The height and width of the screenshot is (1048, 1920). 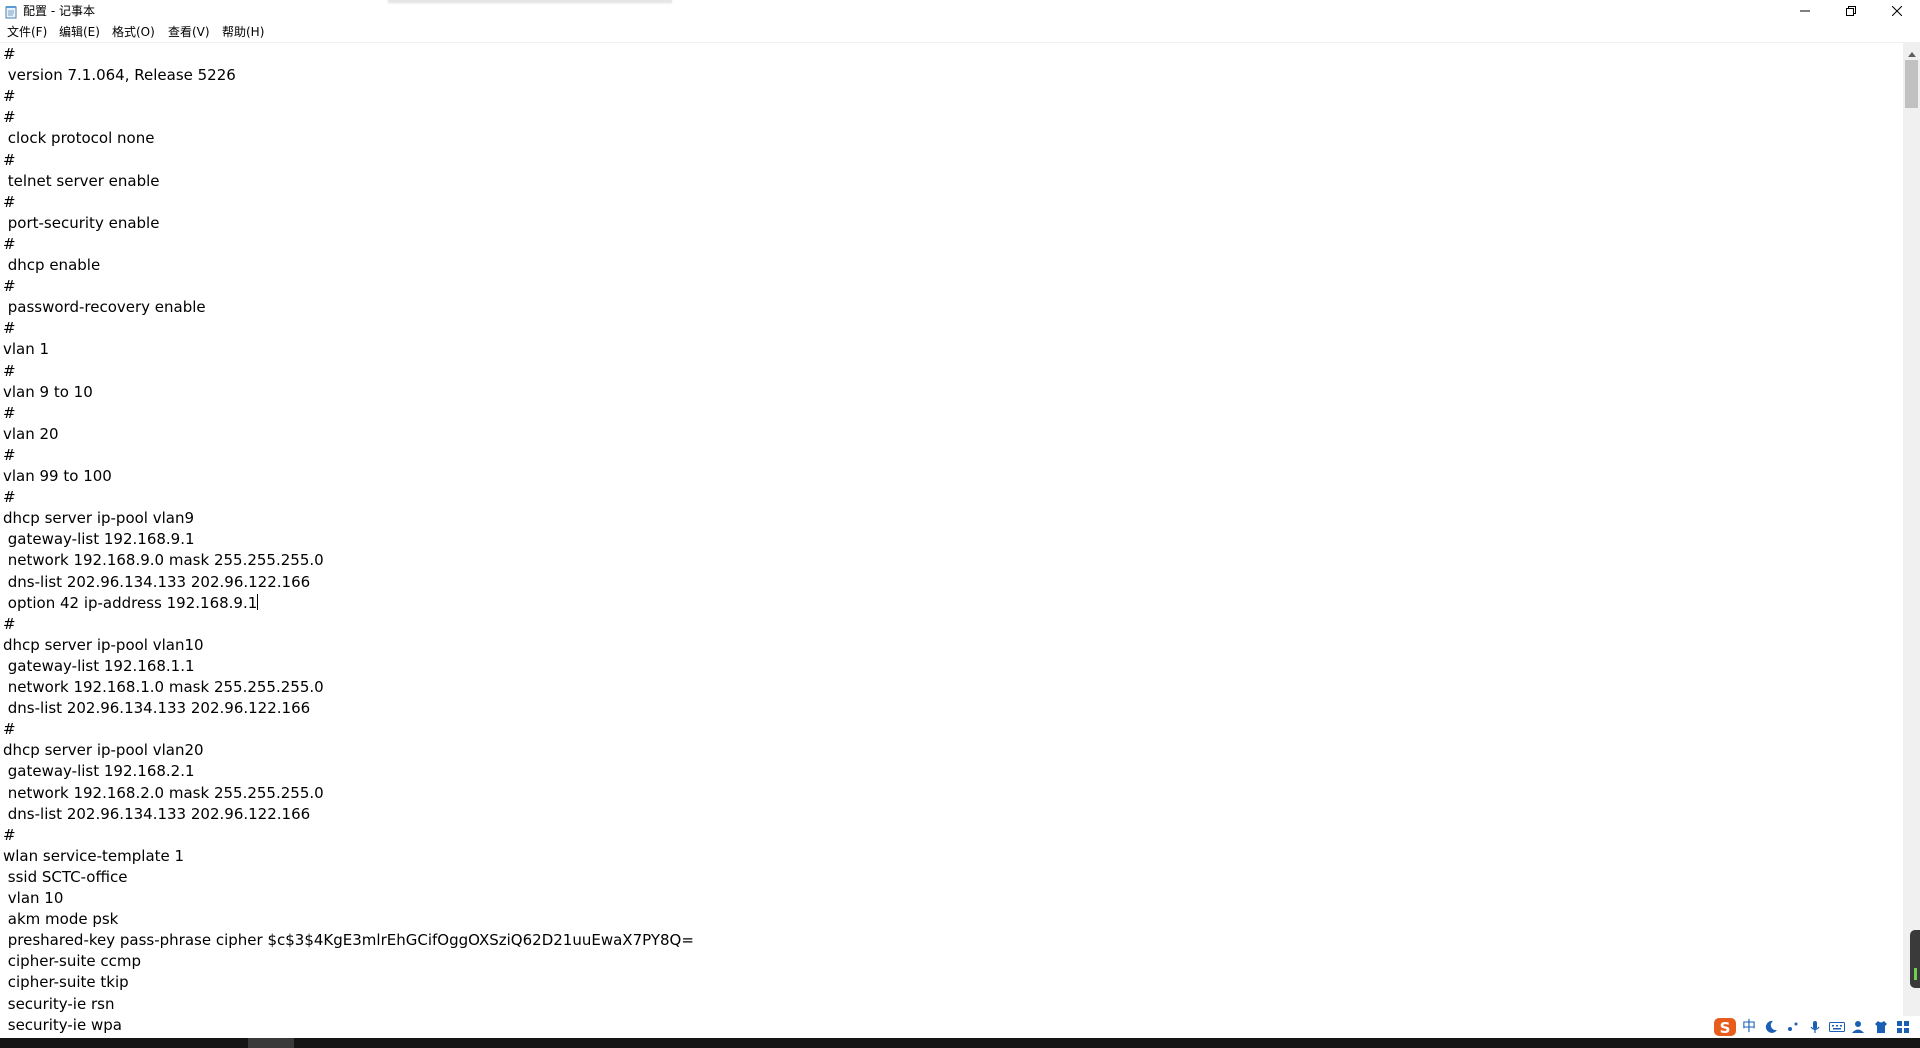 I want to click on editor-line-text: vlan 1, so click(x=26, y=349).